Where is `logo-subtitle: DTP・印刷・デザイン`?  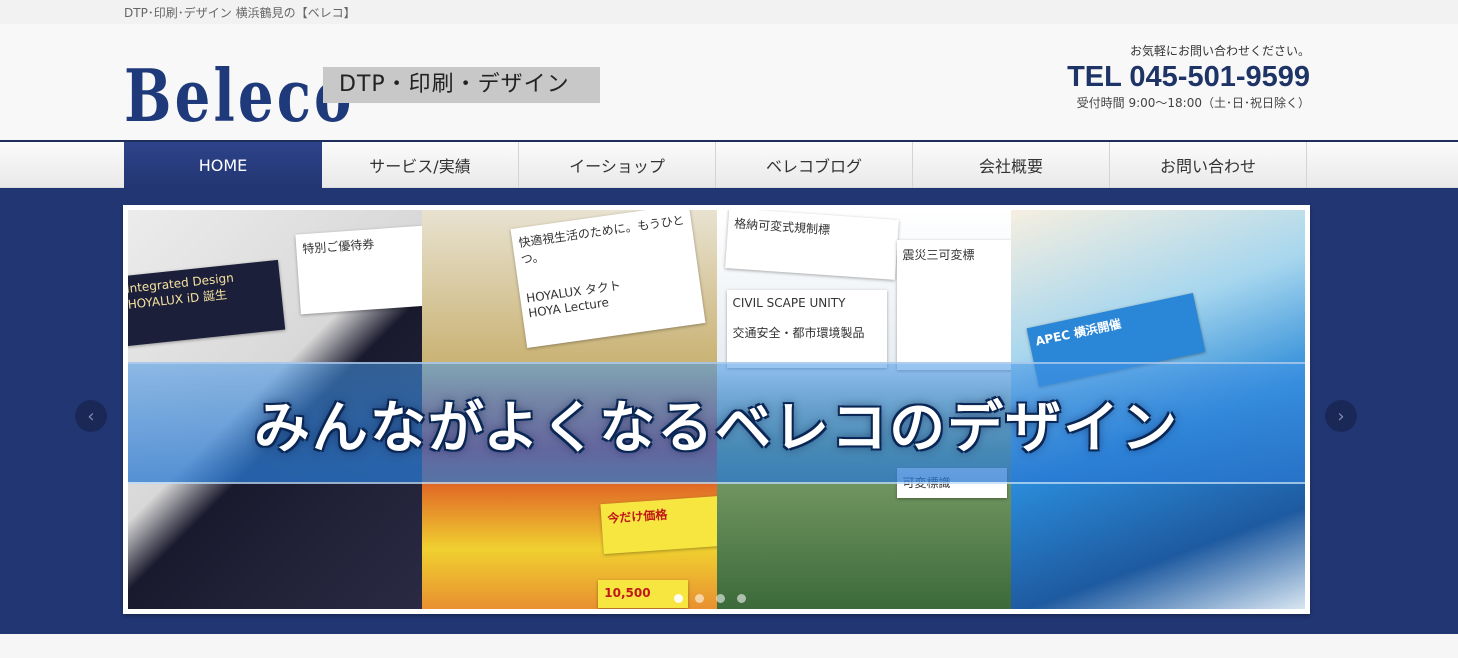 logo-subtitle: DTP・印刷・デザイン is located at coordinates (461, 85).